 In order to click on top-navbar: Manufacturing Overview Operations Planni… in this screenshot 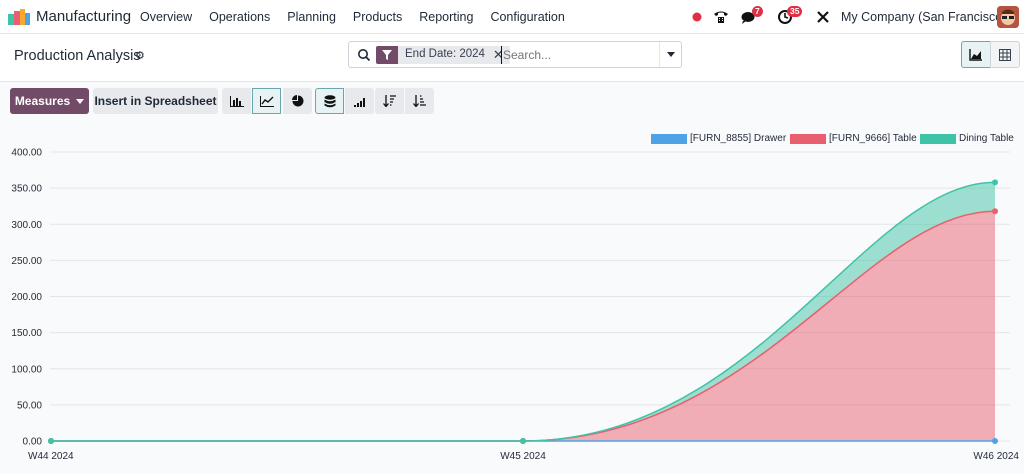, I will do `click(512, 17)`.